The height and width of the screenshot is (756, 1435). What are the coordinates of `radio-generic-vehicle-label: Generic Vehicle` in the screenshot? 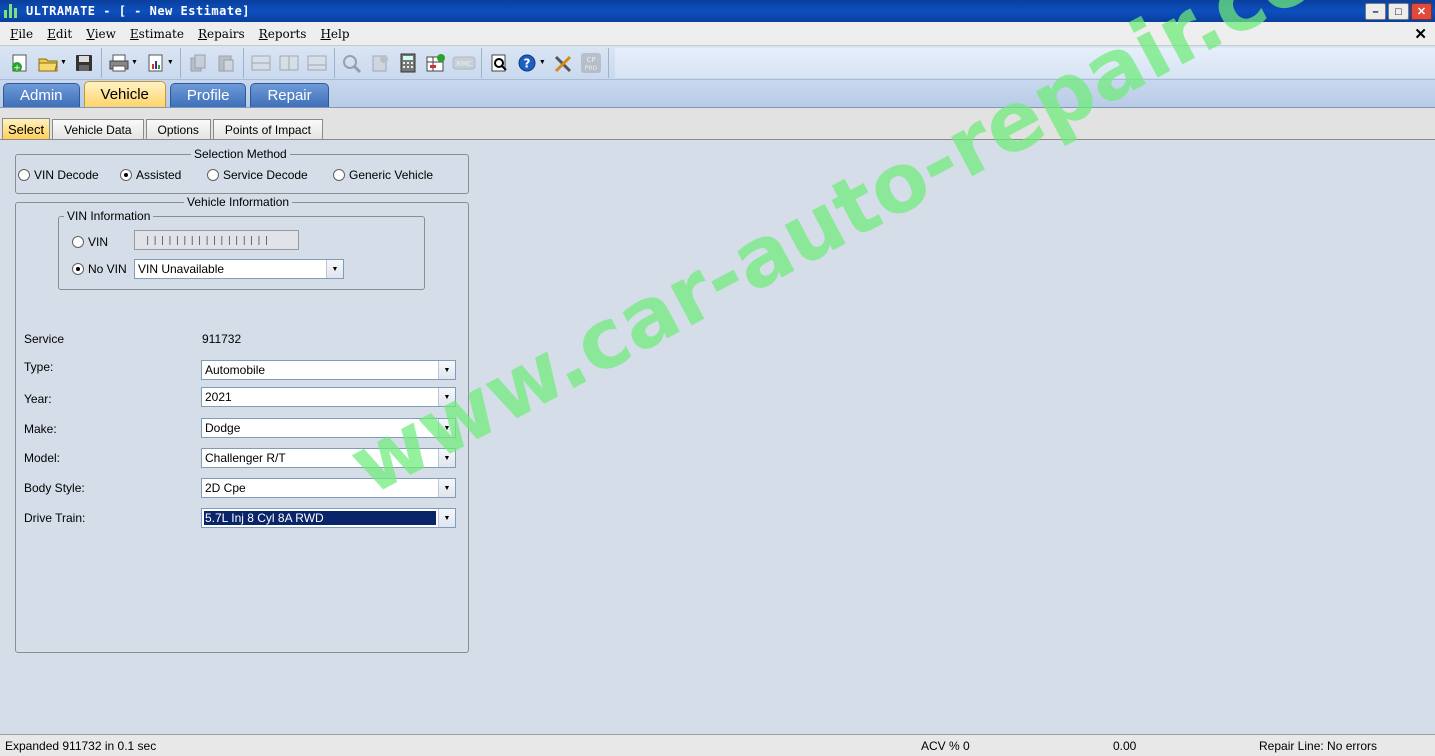 It's located at (391, 175).